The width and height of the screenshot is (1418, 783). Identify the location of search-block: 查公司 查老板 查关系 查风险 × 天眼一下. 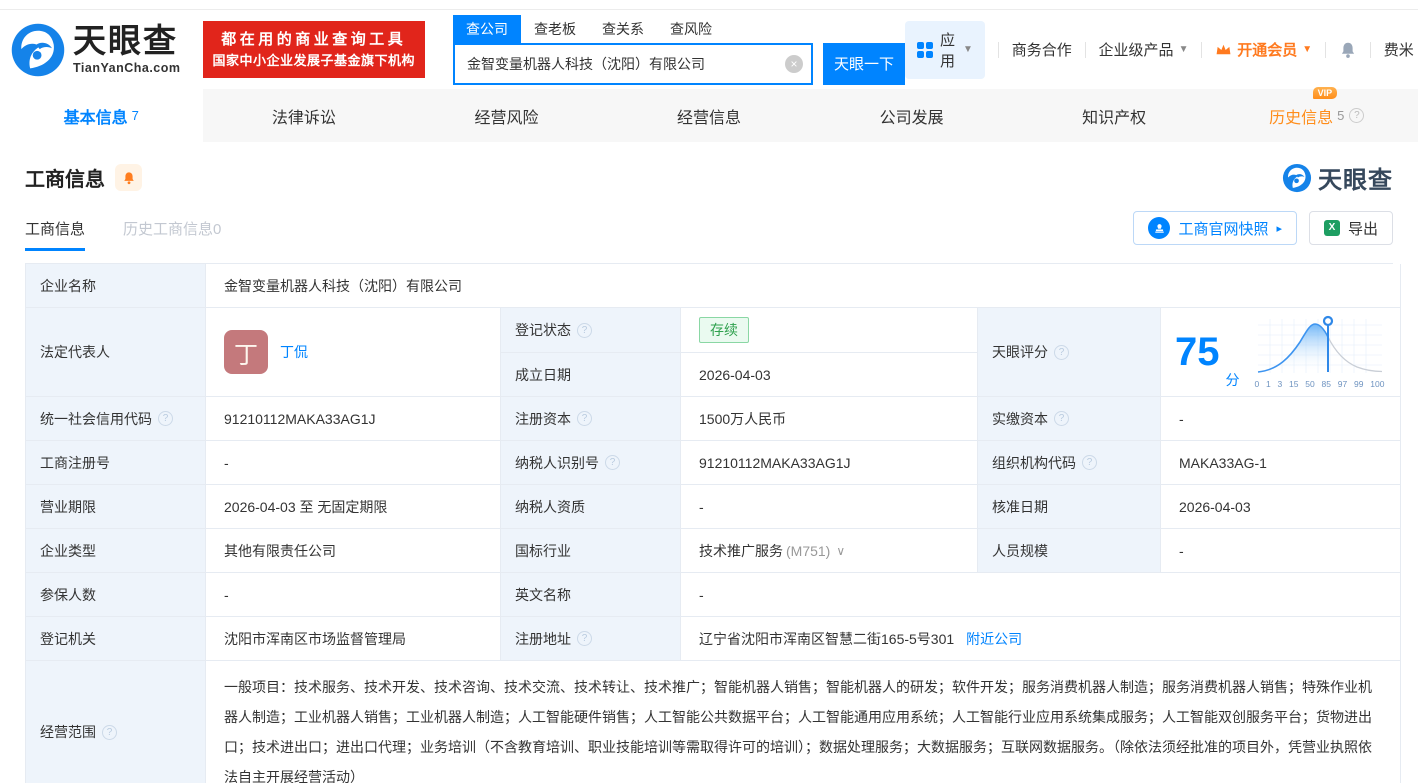
(679, 49).